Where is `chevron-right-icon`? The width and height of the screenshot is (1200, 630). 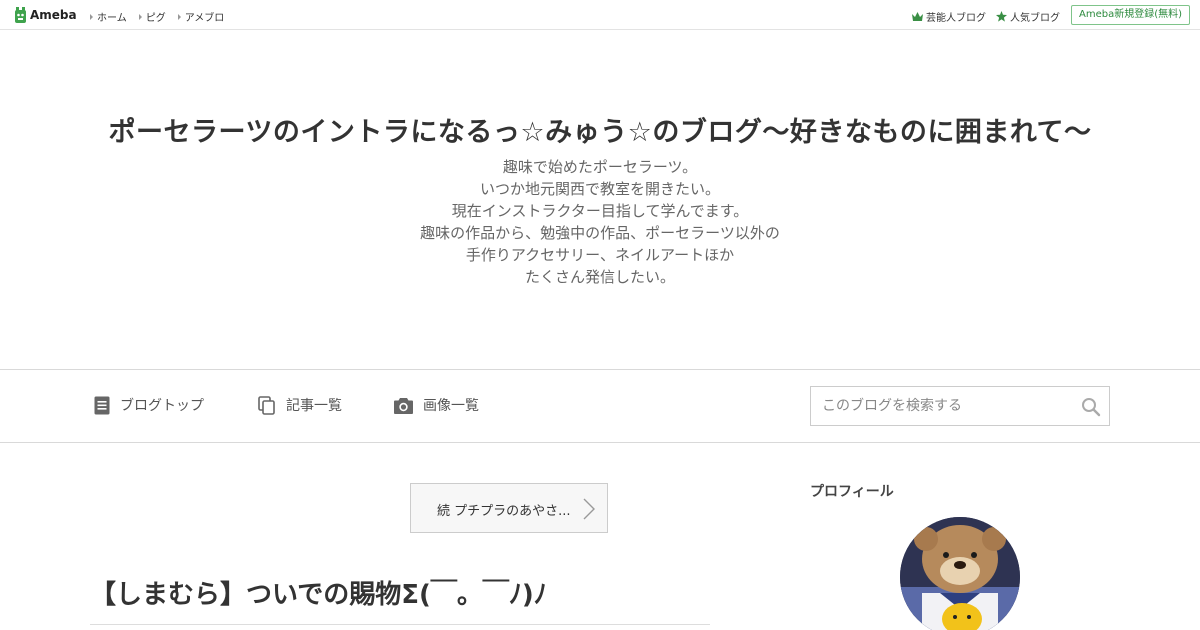
chevron-right-icon is located at coordinates (589, 509).